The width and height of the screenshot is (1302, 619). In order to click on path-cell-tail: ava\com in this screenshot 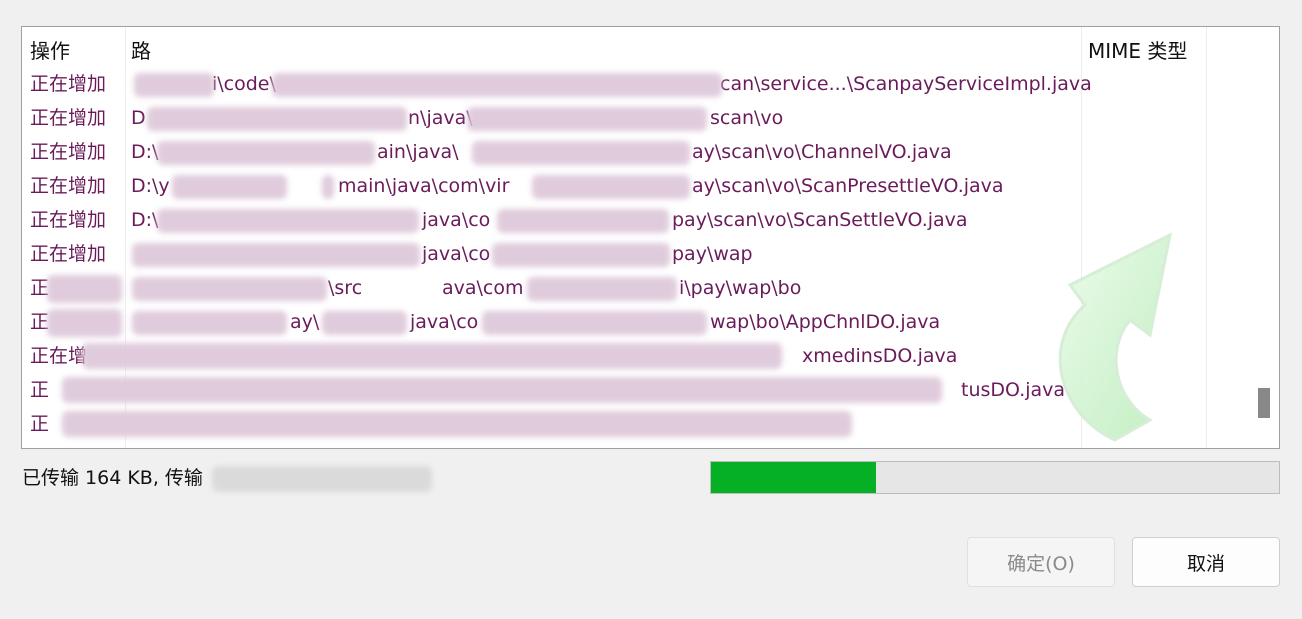, I will do `click(483, 288)`.